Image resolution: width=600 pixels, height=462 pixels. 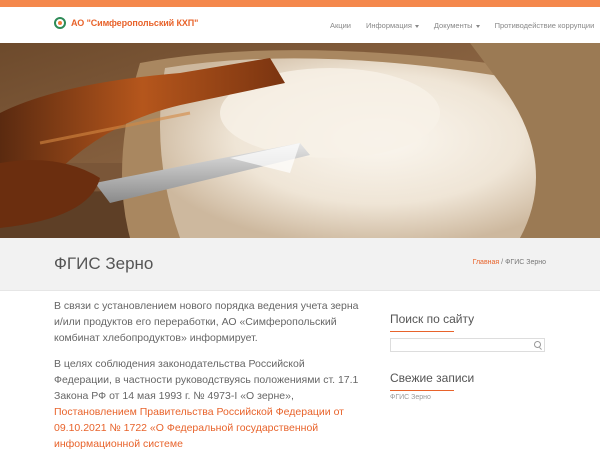 I want to click on menu-item-information: Информация, so click(x=392, y=25).